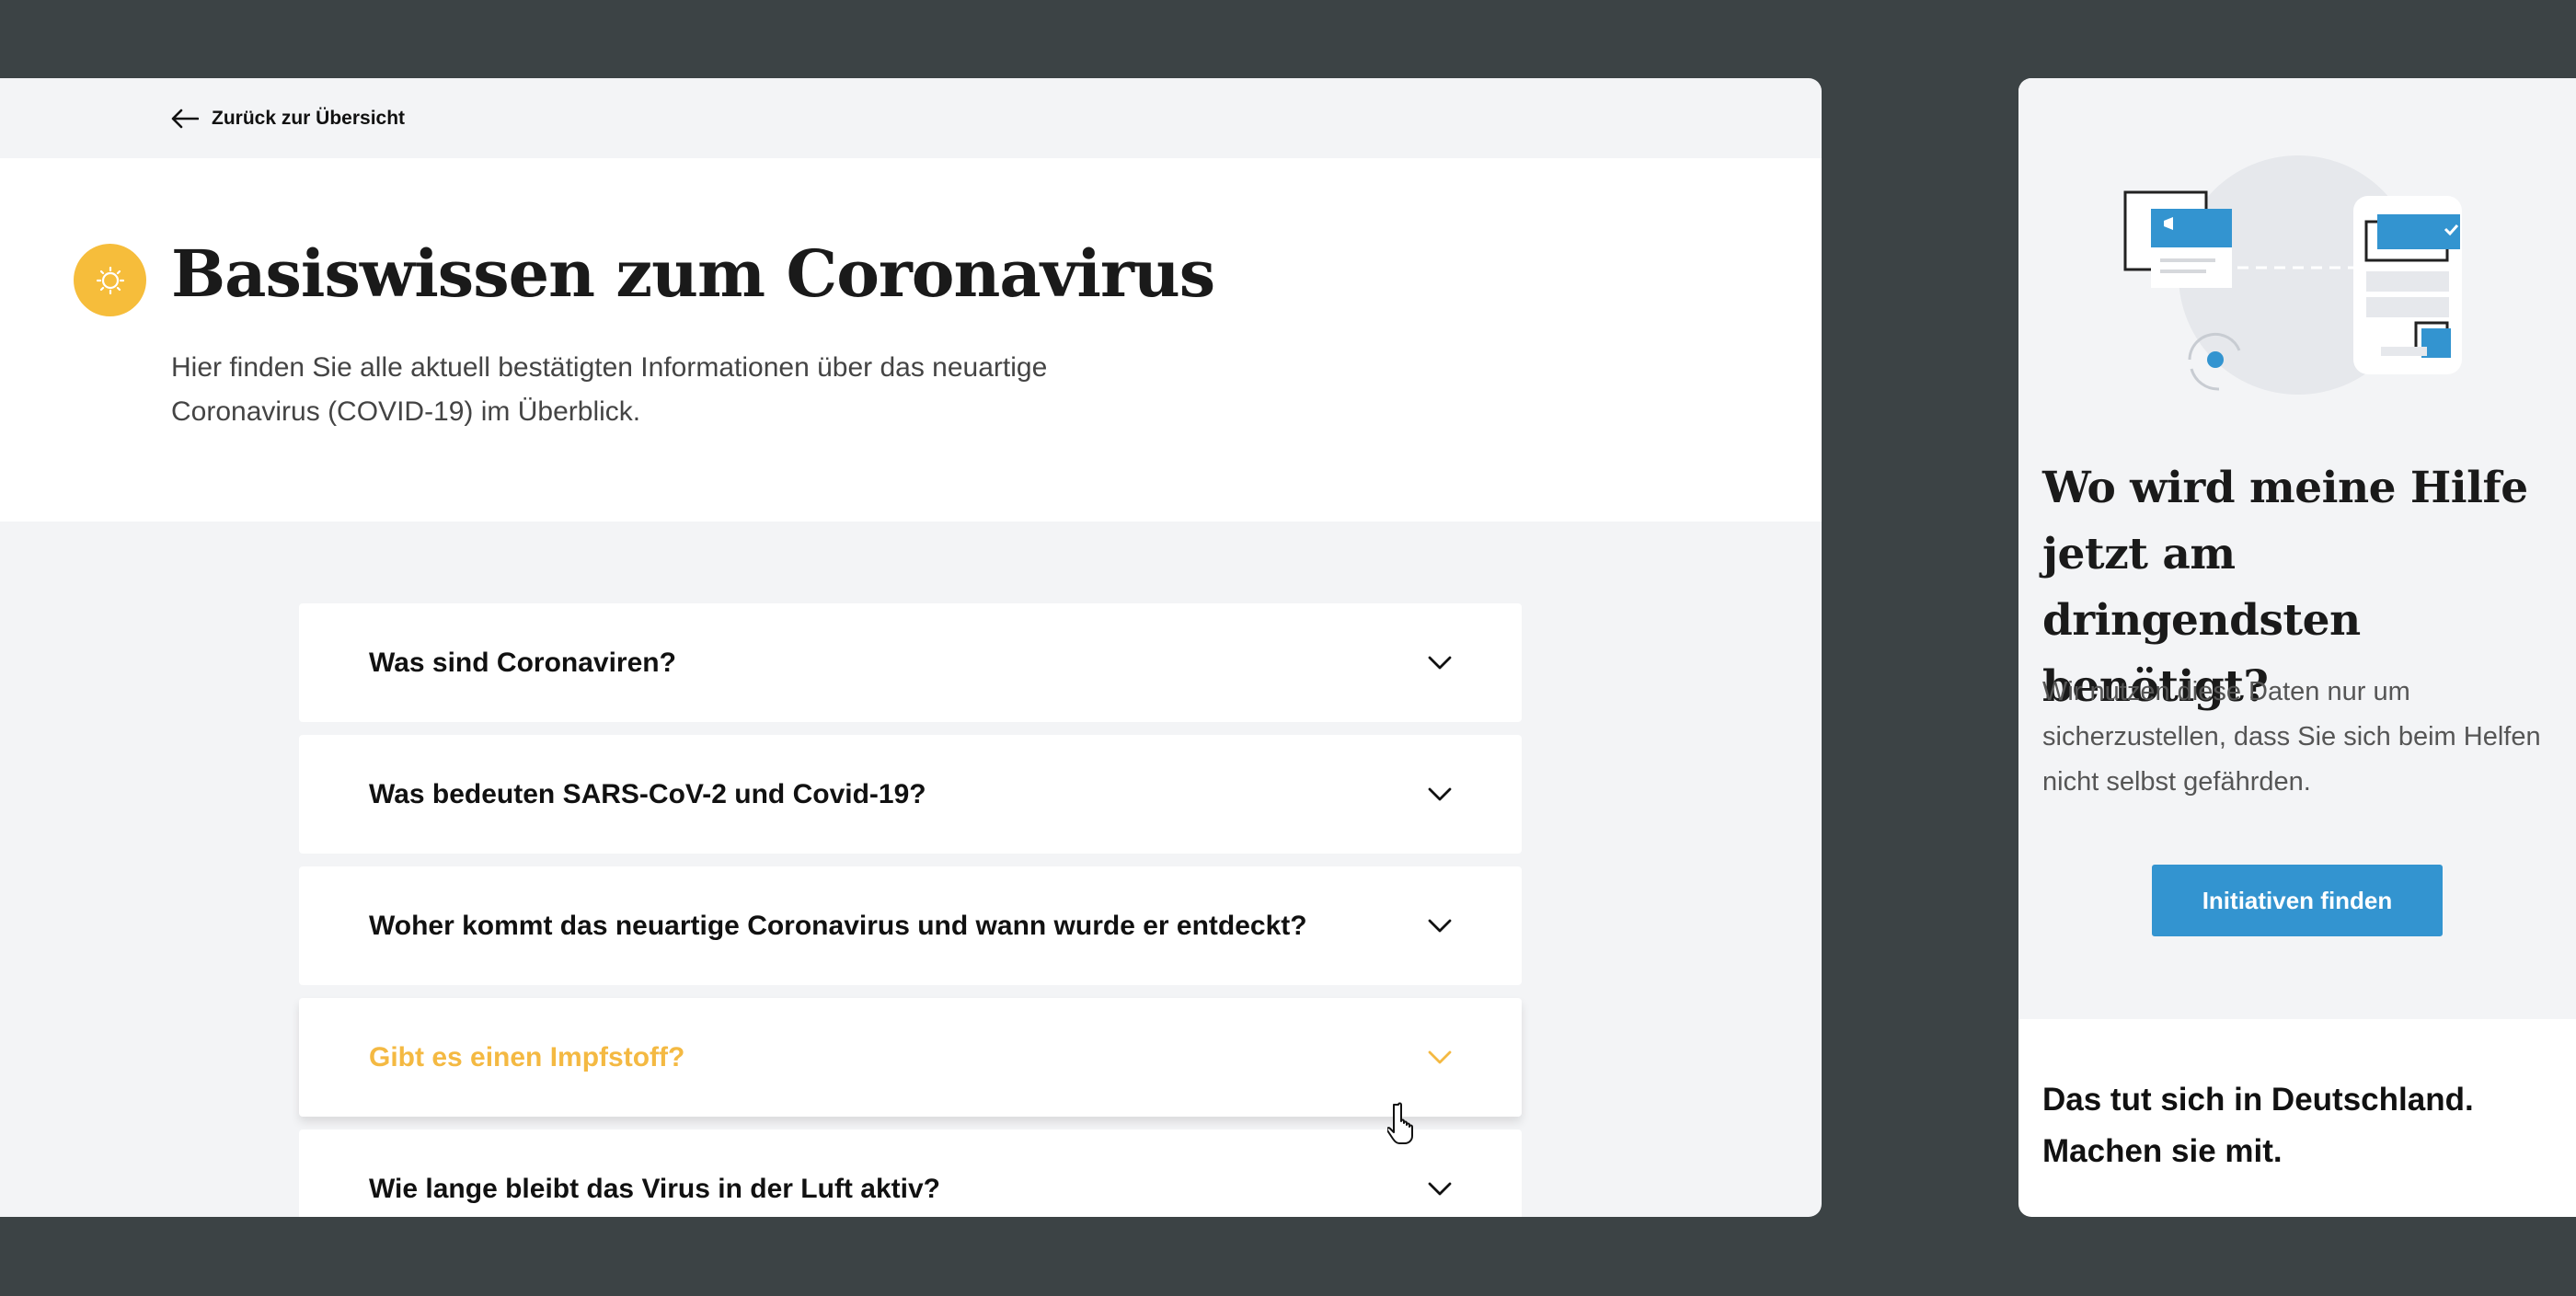 The image size is (2576, 1296). I want to click on find-initiatives-button: Initiativen finden, so click(2297, 901).